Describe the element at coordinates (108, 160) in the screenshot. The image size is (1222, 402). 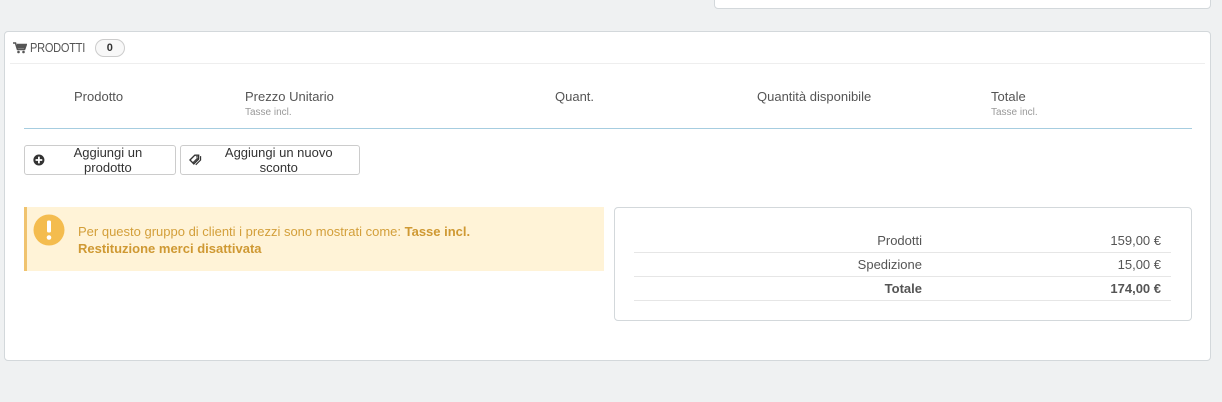
I see `add-product-label: Aggiungi un prodotto` at that location.